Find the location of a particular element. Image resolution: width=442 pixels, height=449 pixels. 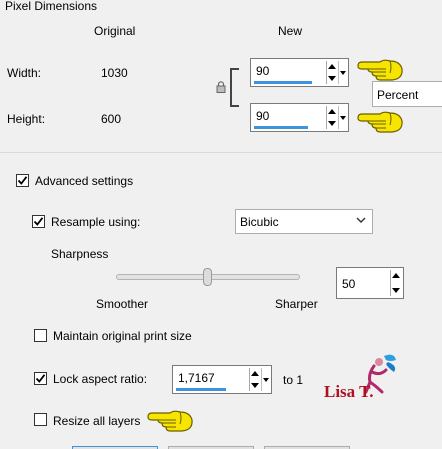

sharpness-slider-thumb is located at coordinates (207, 277).